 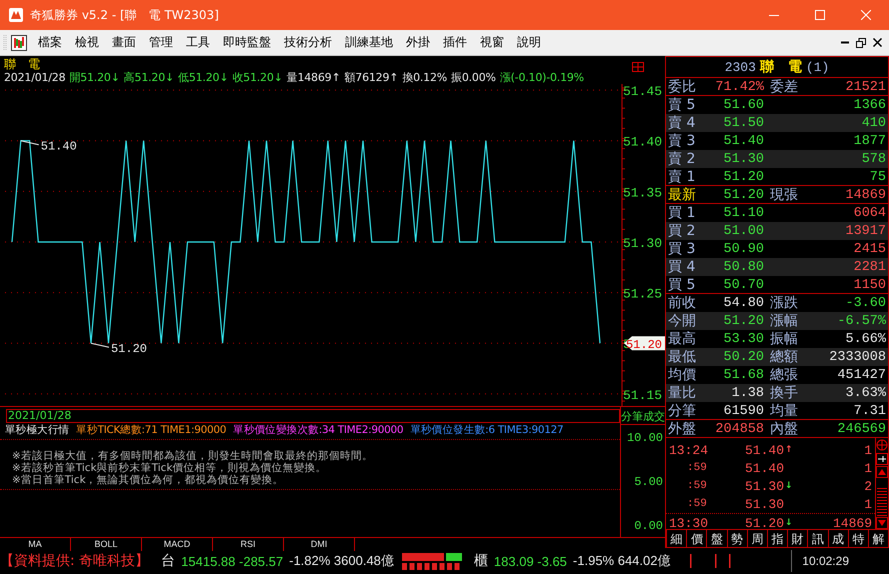 I want to click on field-label: 均價, so click(x=682, y=375).